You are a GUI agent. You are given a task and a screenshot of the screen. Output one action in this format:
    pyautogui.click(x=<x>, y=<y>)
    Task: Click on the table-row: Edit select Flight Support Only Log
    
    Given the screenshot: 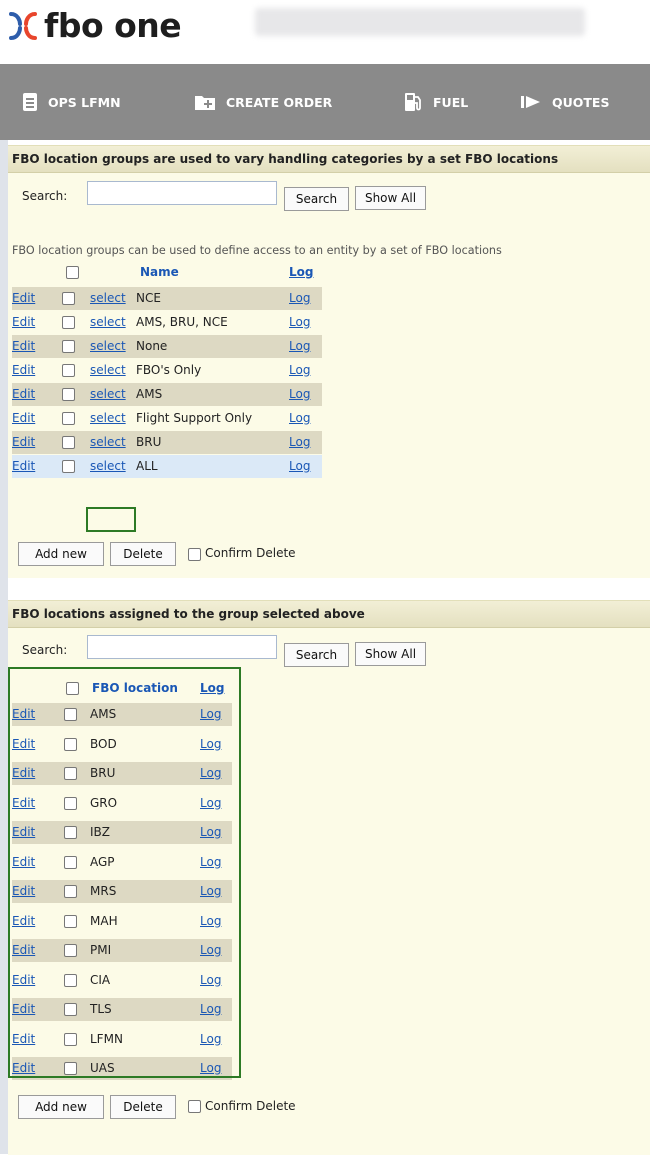 What is the action you would take?
    pyautogui.click(x=167, y=418)
    